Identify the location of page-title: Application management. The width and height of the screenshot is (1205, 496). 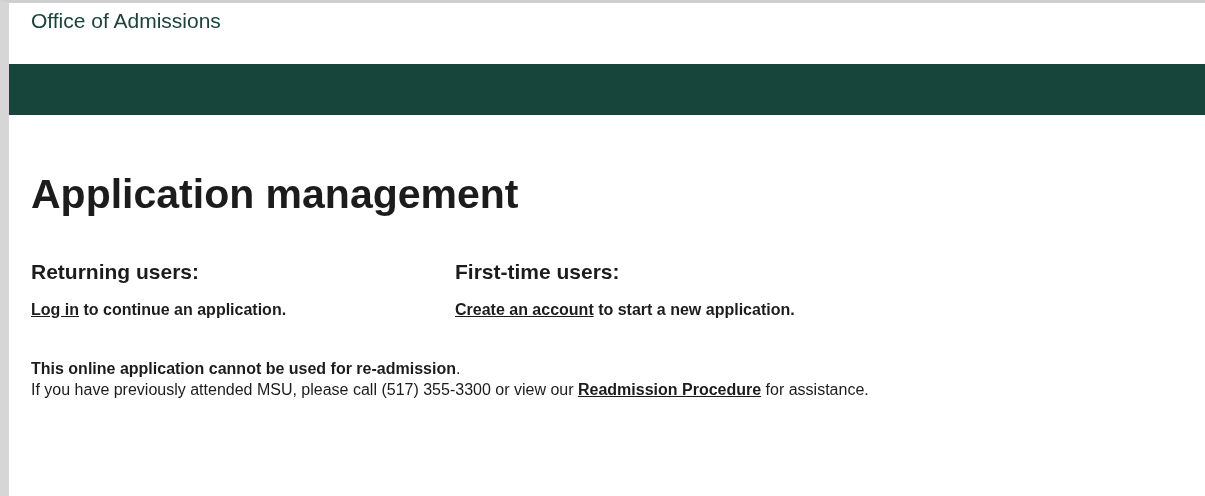
(275, 194).